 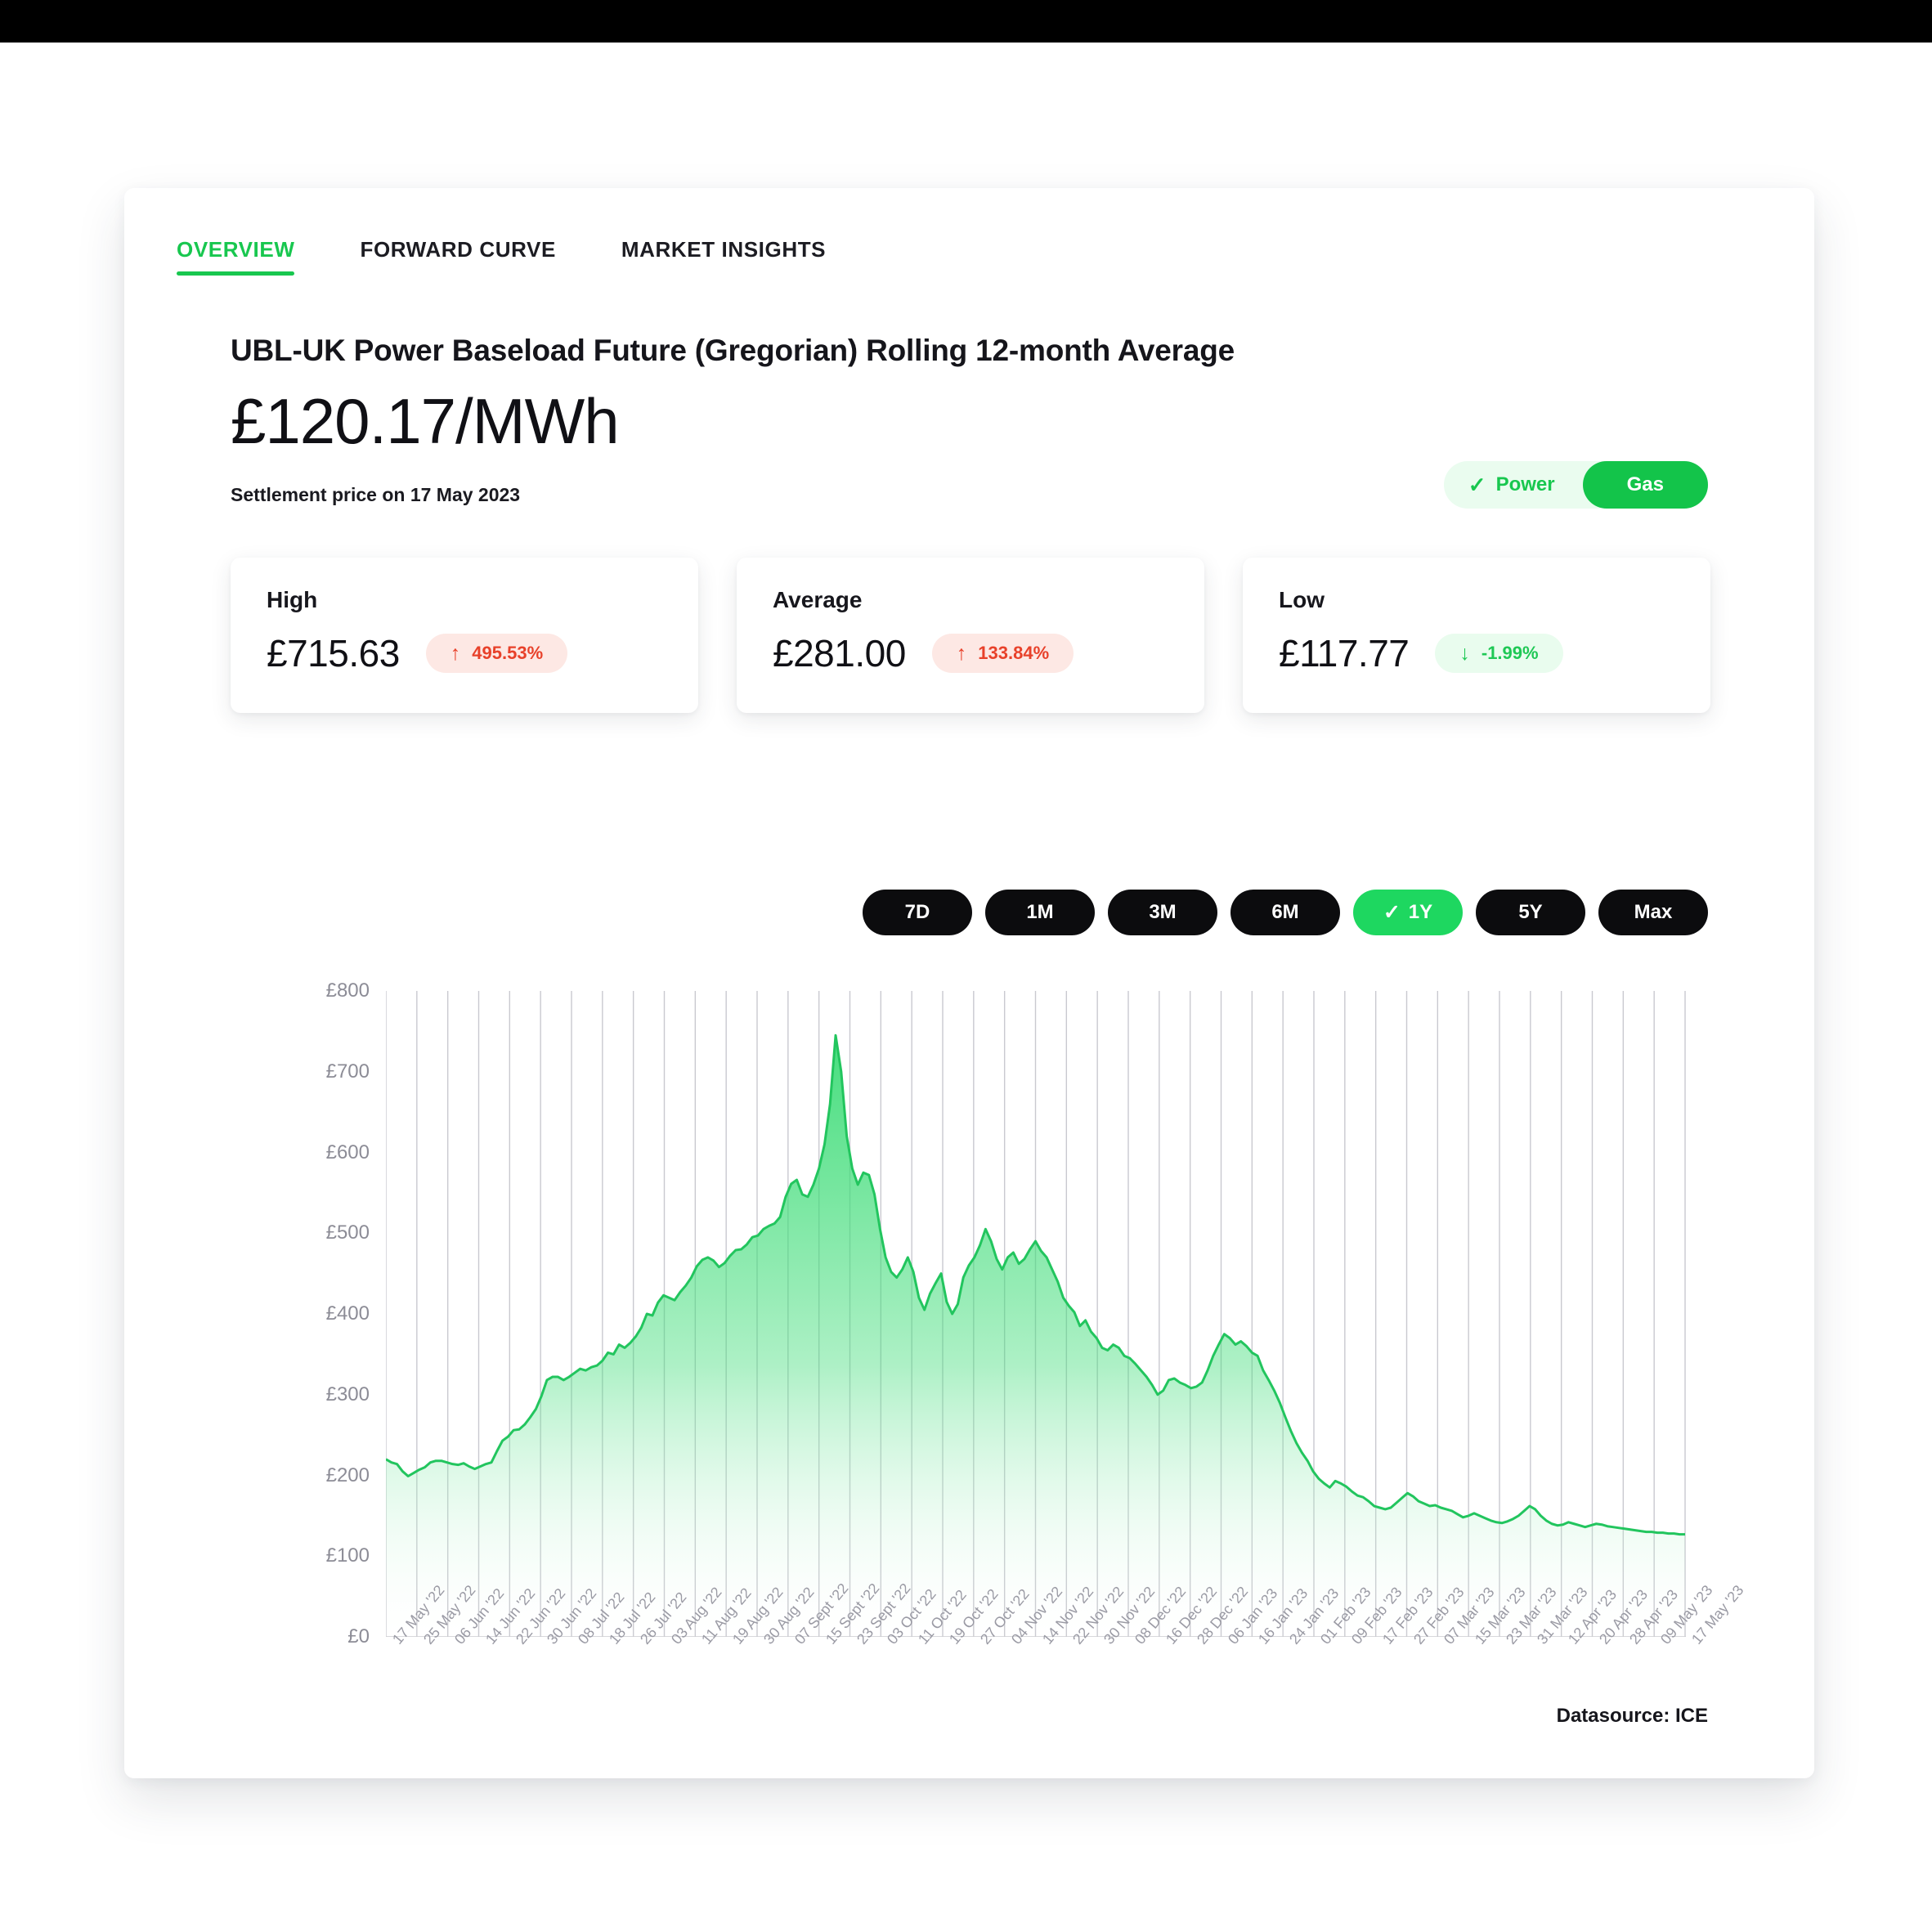 I want to click on tab-market-insights: MARKET INSIGHTS, so click(x=723, y=256).